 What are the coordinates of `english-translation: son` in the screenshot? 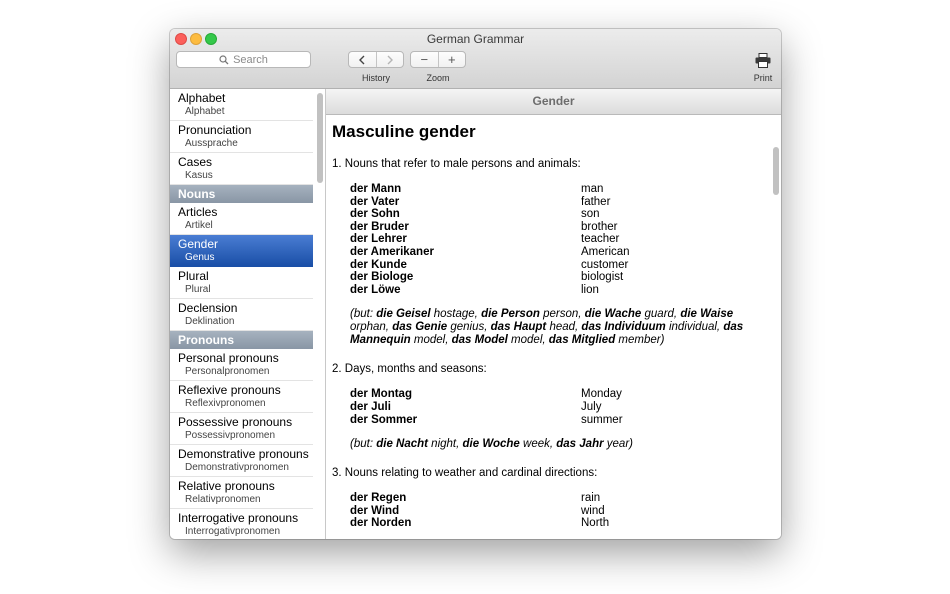 It's located at (590, 214).